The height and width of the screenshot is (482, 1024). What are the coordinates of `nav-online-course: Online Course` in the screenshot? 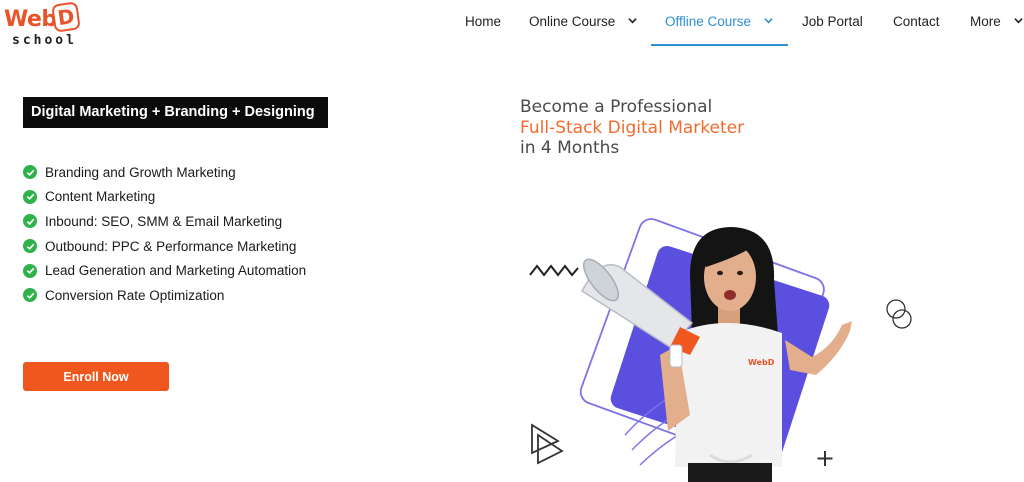 It's located at (583, 23).